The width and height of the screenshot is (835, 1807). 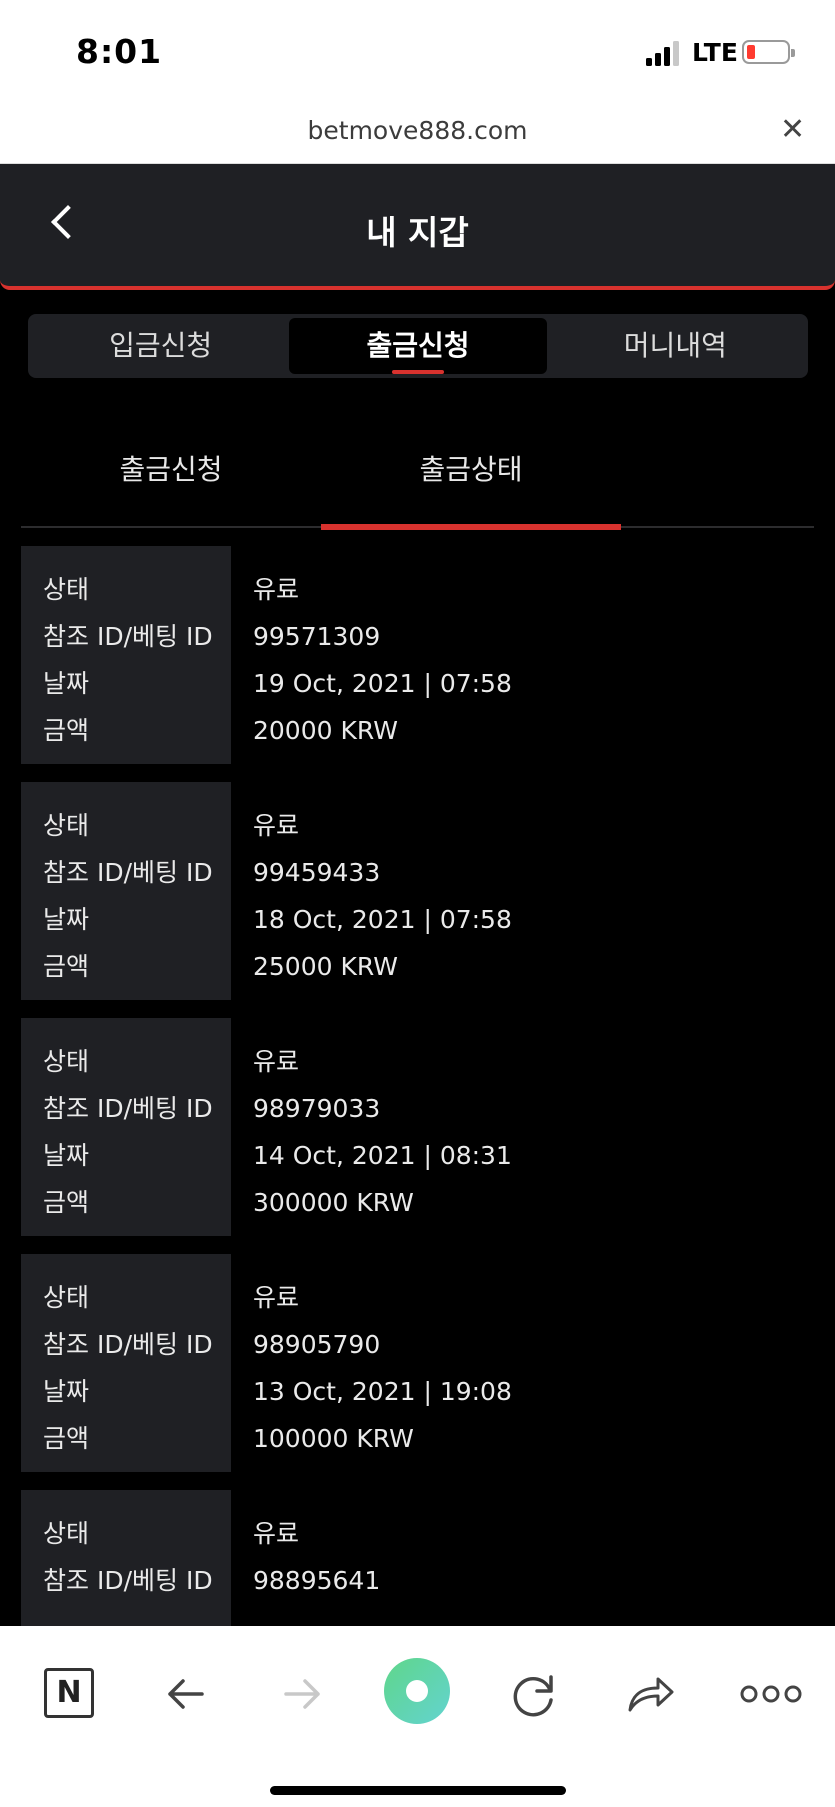 I want to click on record-ref-id: 98979033, so click(x=317, y=1108).